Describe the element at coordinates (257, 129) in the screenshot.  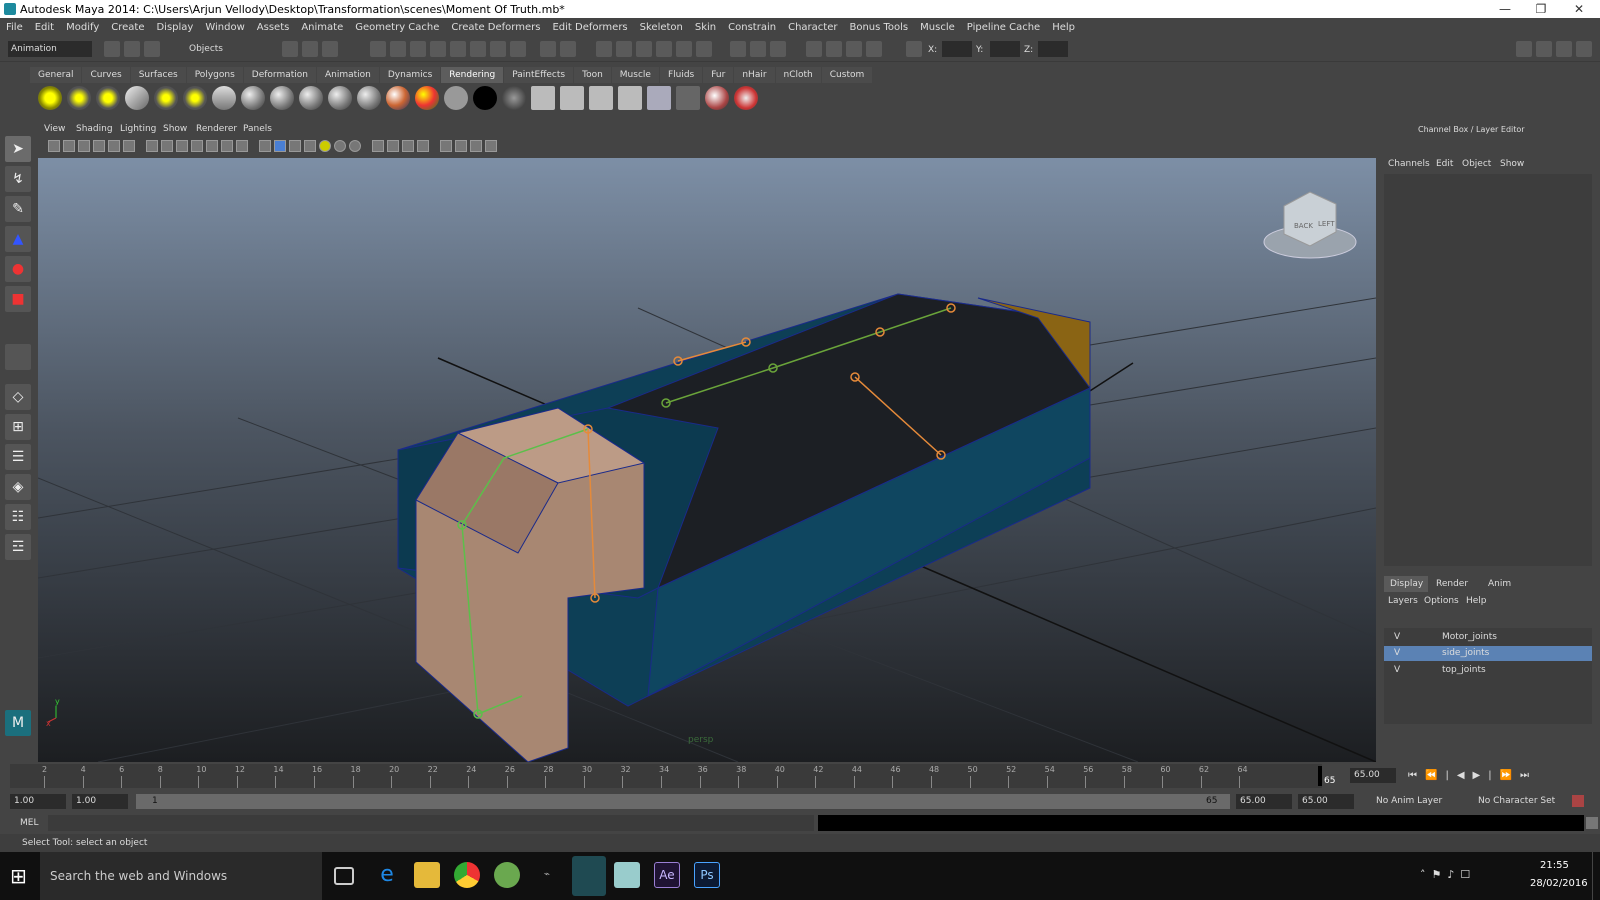
I see `panel-menu-panels: Panels` at that location.